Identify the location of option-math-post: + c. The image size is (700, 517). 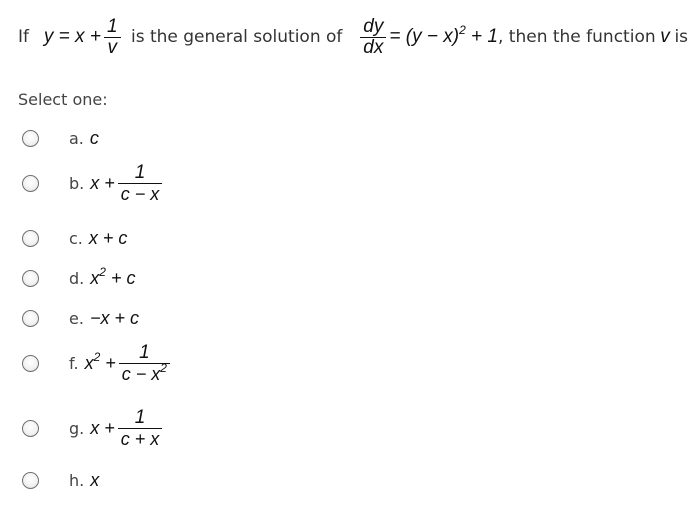
(120, 278).